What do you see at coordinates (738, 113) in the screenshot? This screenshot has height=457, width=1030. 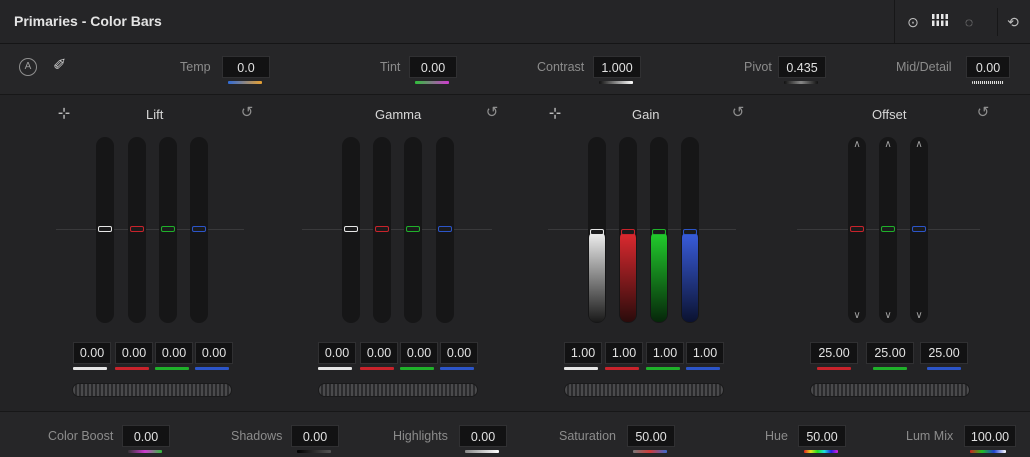 I see `gain-reset-icon: ↺` at bounding box center [738, 113].